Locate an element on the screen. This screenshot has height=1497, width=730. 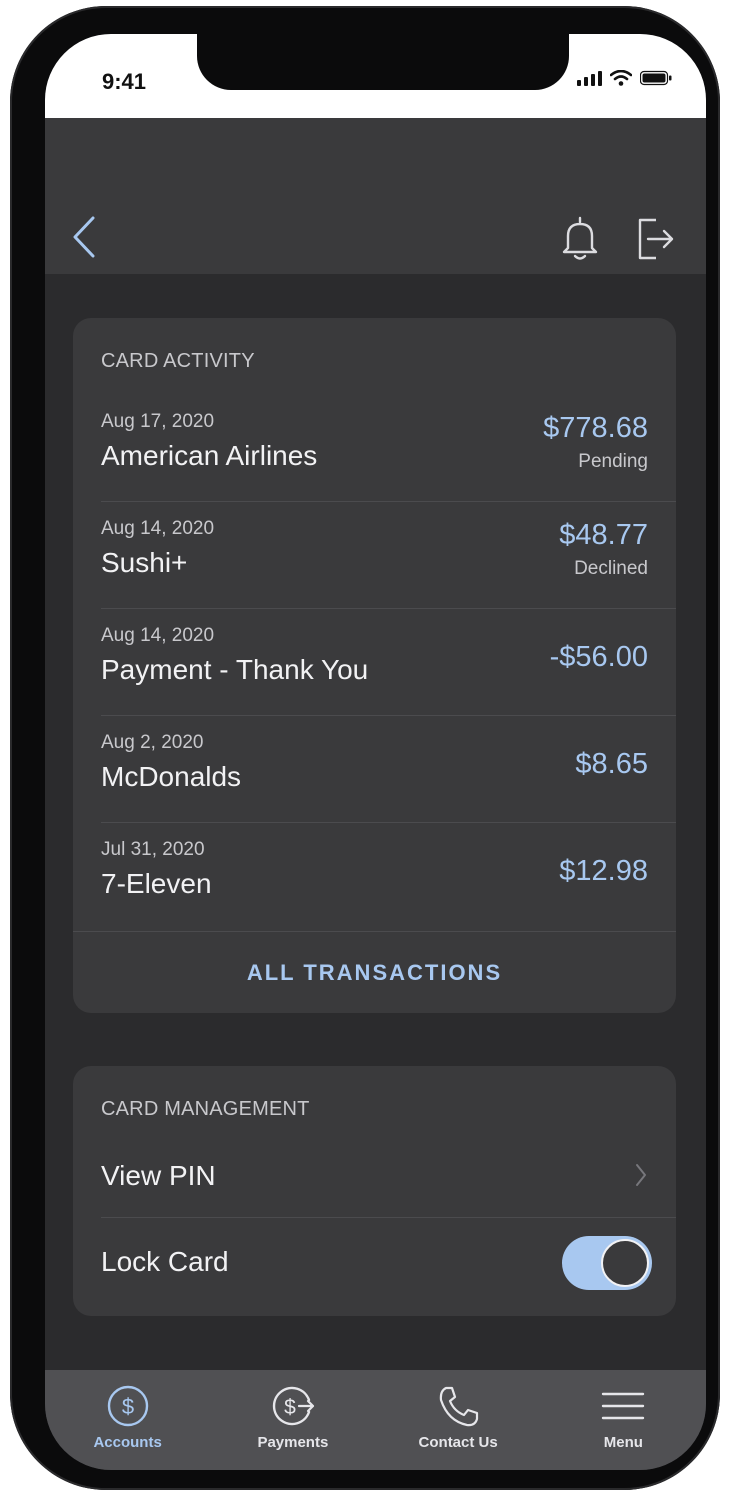
lock-card-label: Lock Card is located at coordinates (165, 1261).